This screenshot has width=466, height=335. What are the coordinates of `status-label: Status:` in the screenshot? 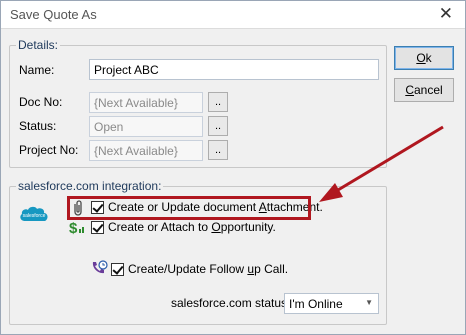 It's located at (38, 126).